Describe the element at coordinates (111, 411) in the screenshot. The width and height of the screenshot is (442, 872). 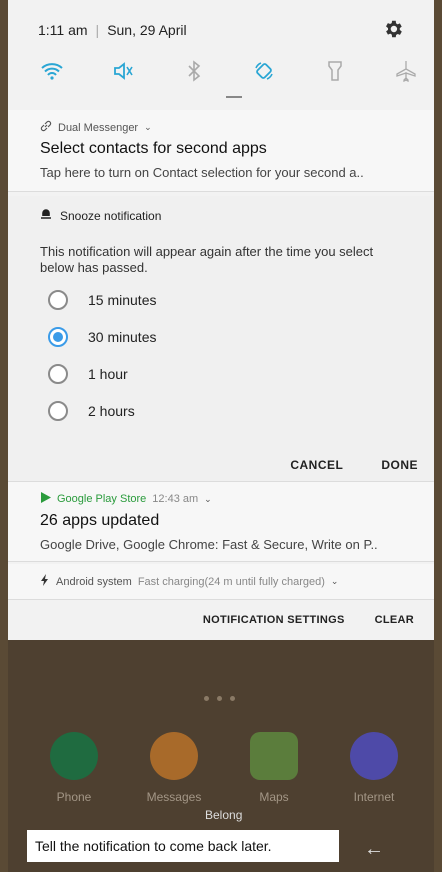
I see `option-label: 2 hours` at that location.